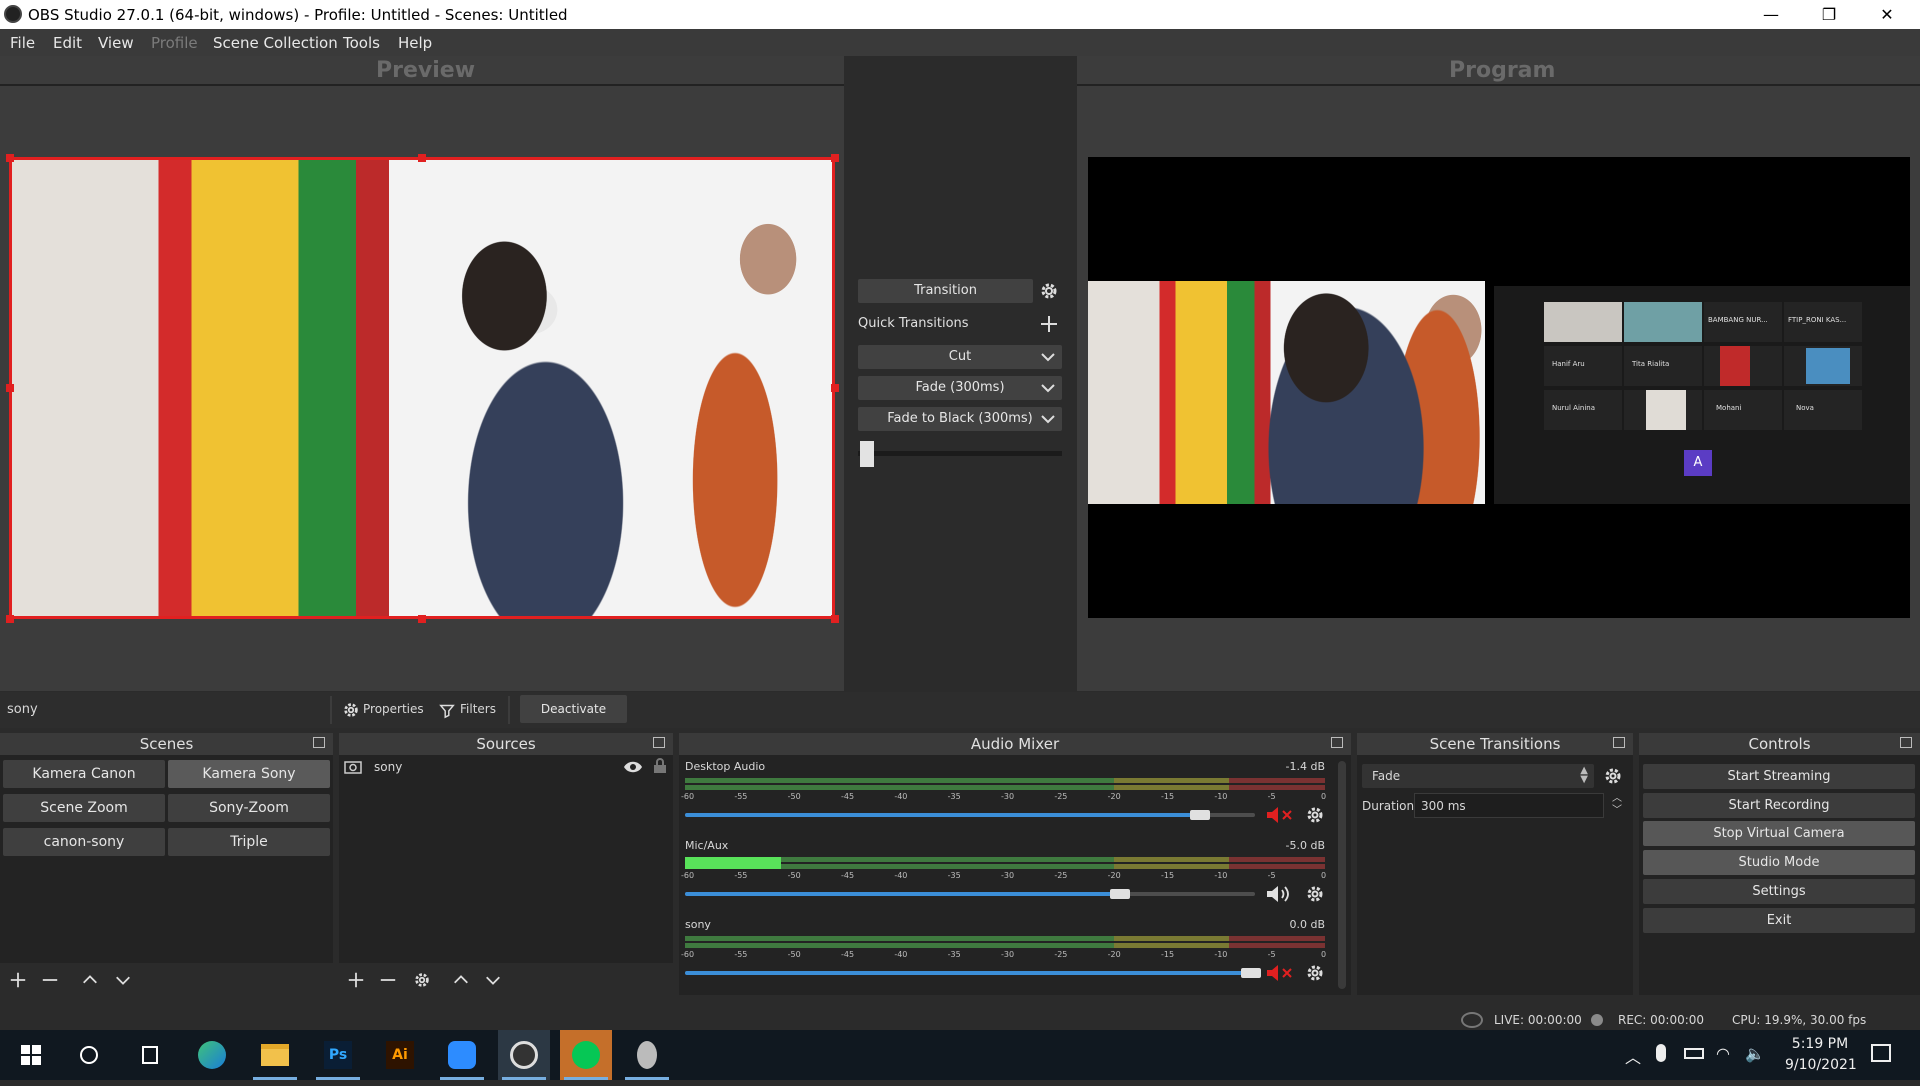 Image resolution: width=1920 pixels, height=1086 pixels. Describe the element at coordinates (1887, 14) in the screenshot. I see `close-button: ✕` at that location.